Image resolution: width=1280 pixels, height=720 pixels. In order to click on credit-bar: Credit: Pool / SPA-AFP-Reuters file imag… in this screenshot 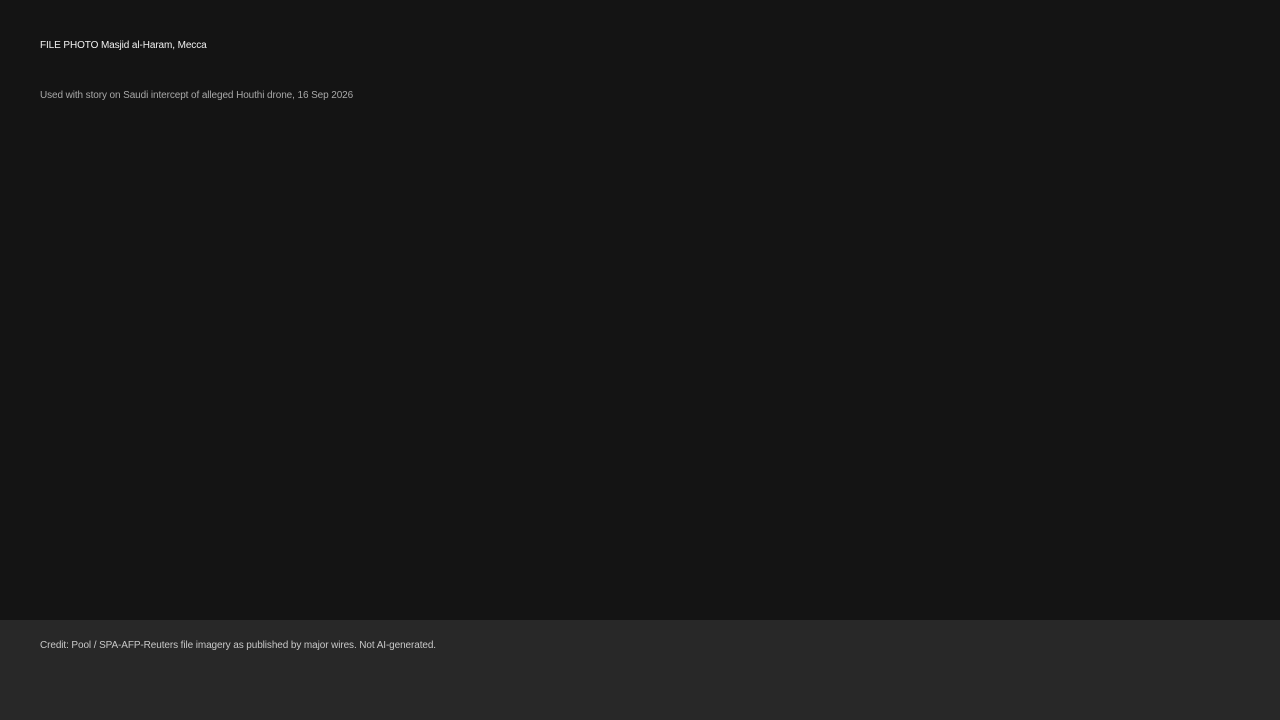, I will do `click(640, 670)`.